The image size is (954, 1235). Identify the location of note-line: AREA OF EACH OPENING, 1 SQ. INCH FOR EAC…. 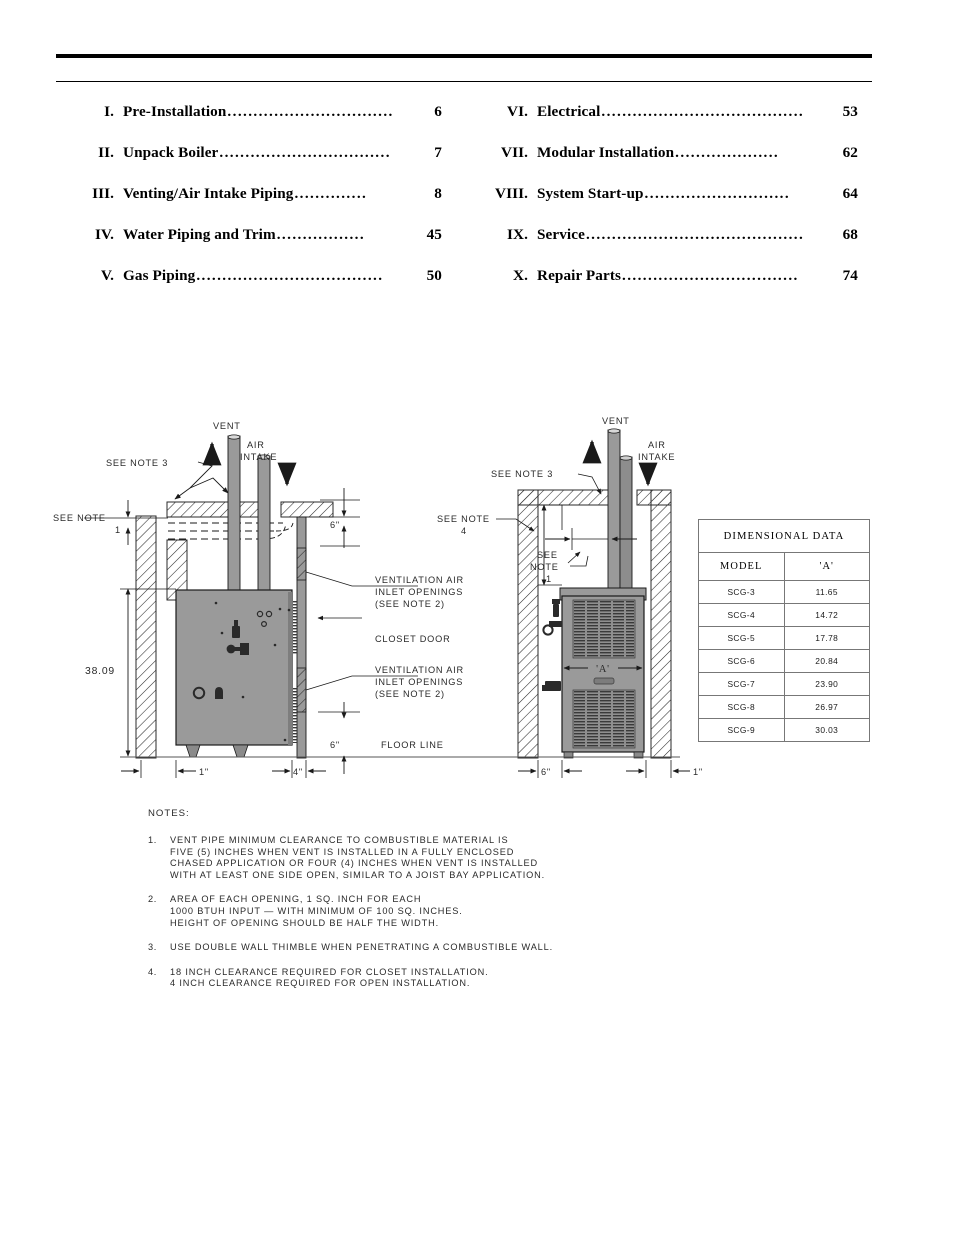
(296, 899).